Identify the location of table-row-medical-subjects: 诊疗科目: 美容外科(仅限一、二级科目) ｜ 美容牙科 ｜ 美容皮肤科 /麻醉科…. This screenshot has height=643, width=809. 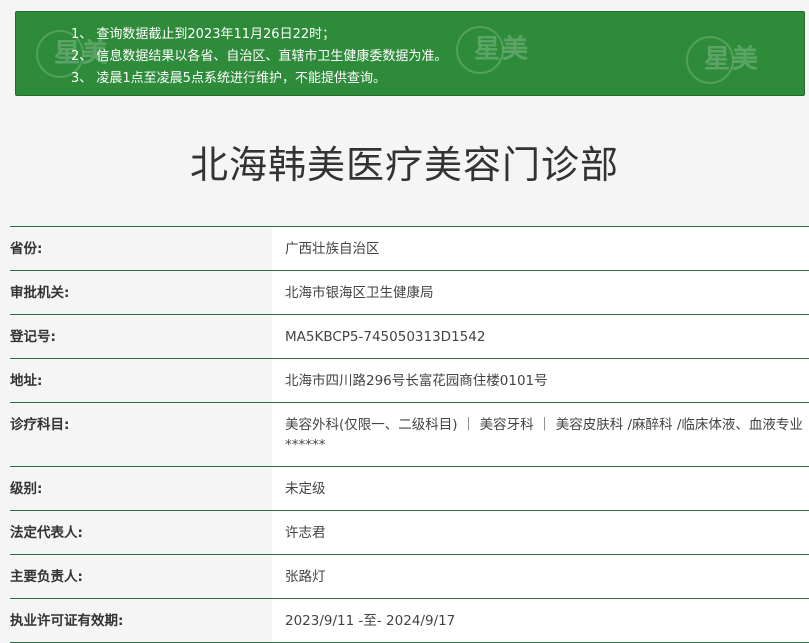
(409, 434).